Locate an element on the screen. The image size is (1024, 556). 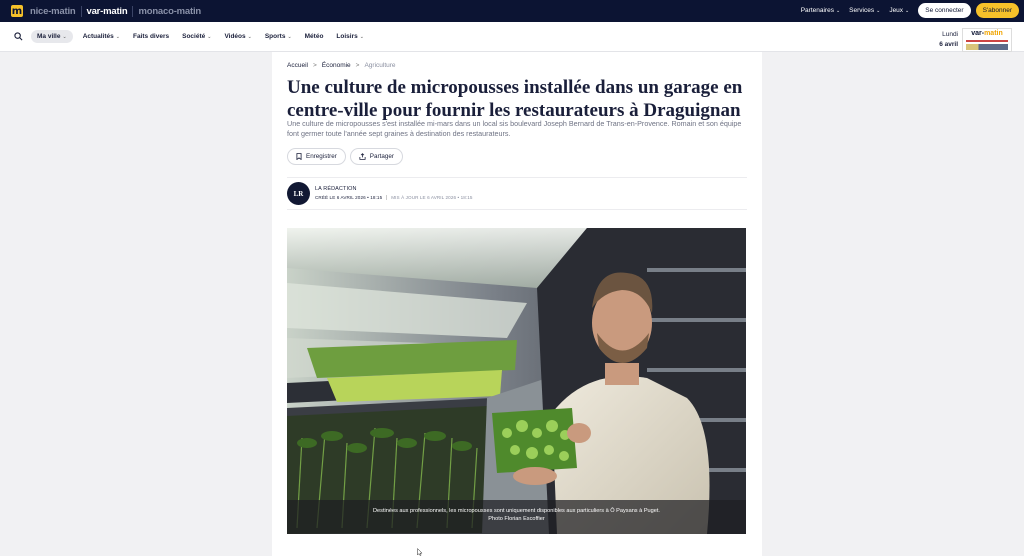
mouse-cursor-icon is located at coordinates (420, 552).